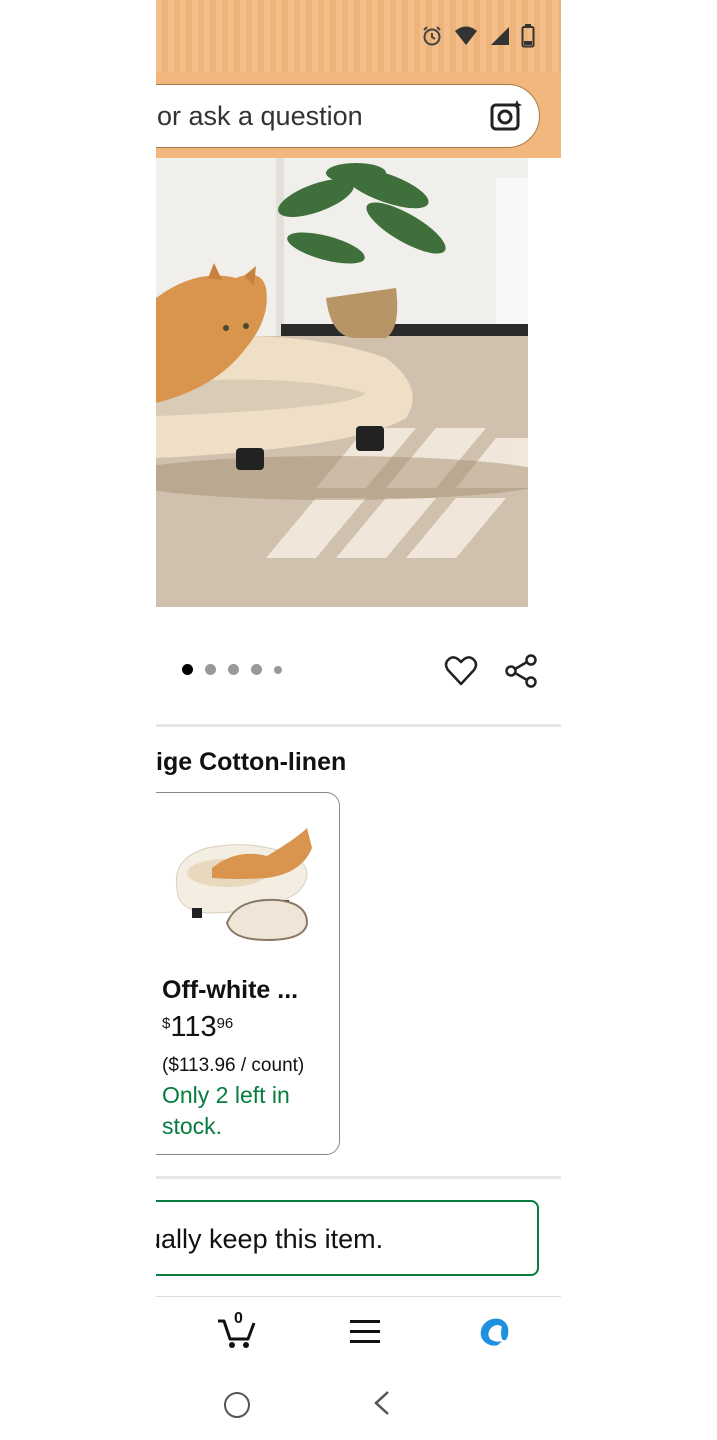  What do you see at coordinates (238, 1318) in the screenshot?
I see `cart-count: 0` at bounding box center [238, 1318].